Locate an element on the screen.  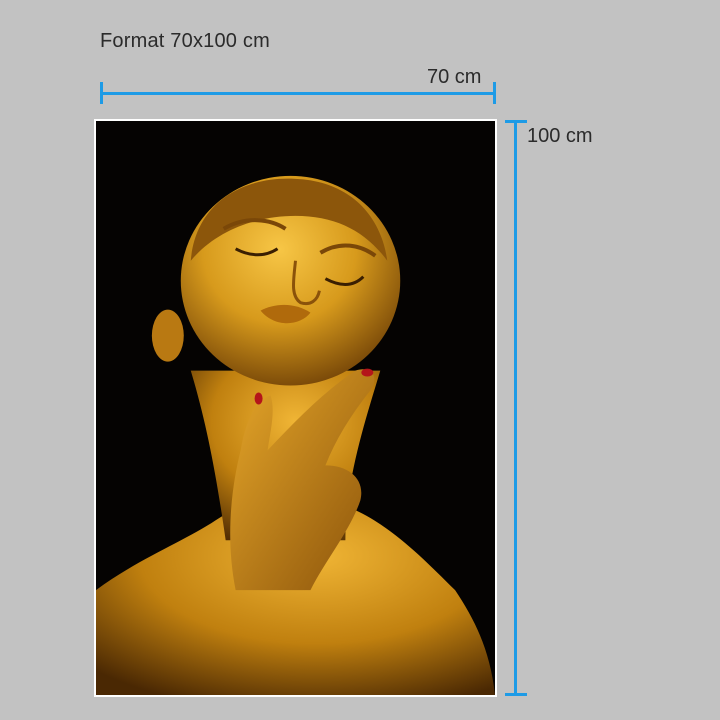
height-dimension-cap-bottom is located at coordinates (516, 694).